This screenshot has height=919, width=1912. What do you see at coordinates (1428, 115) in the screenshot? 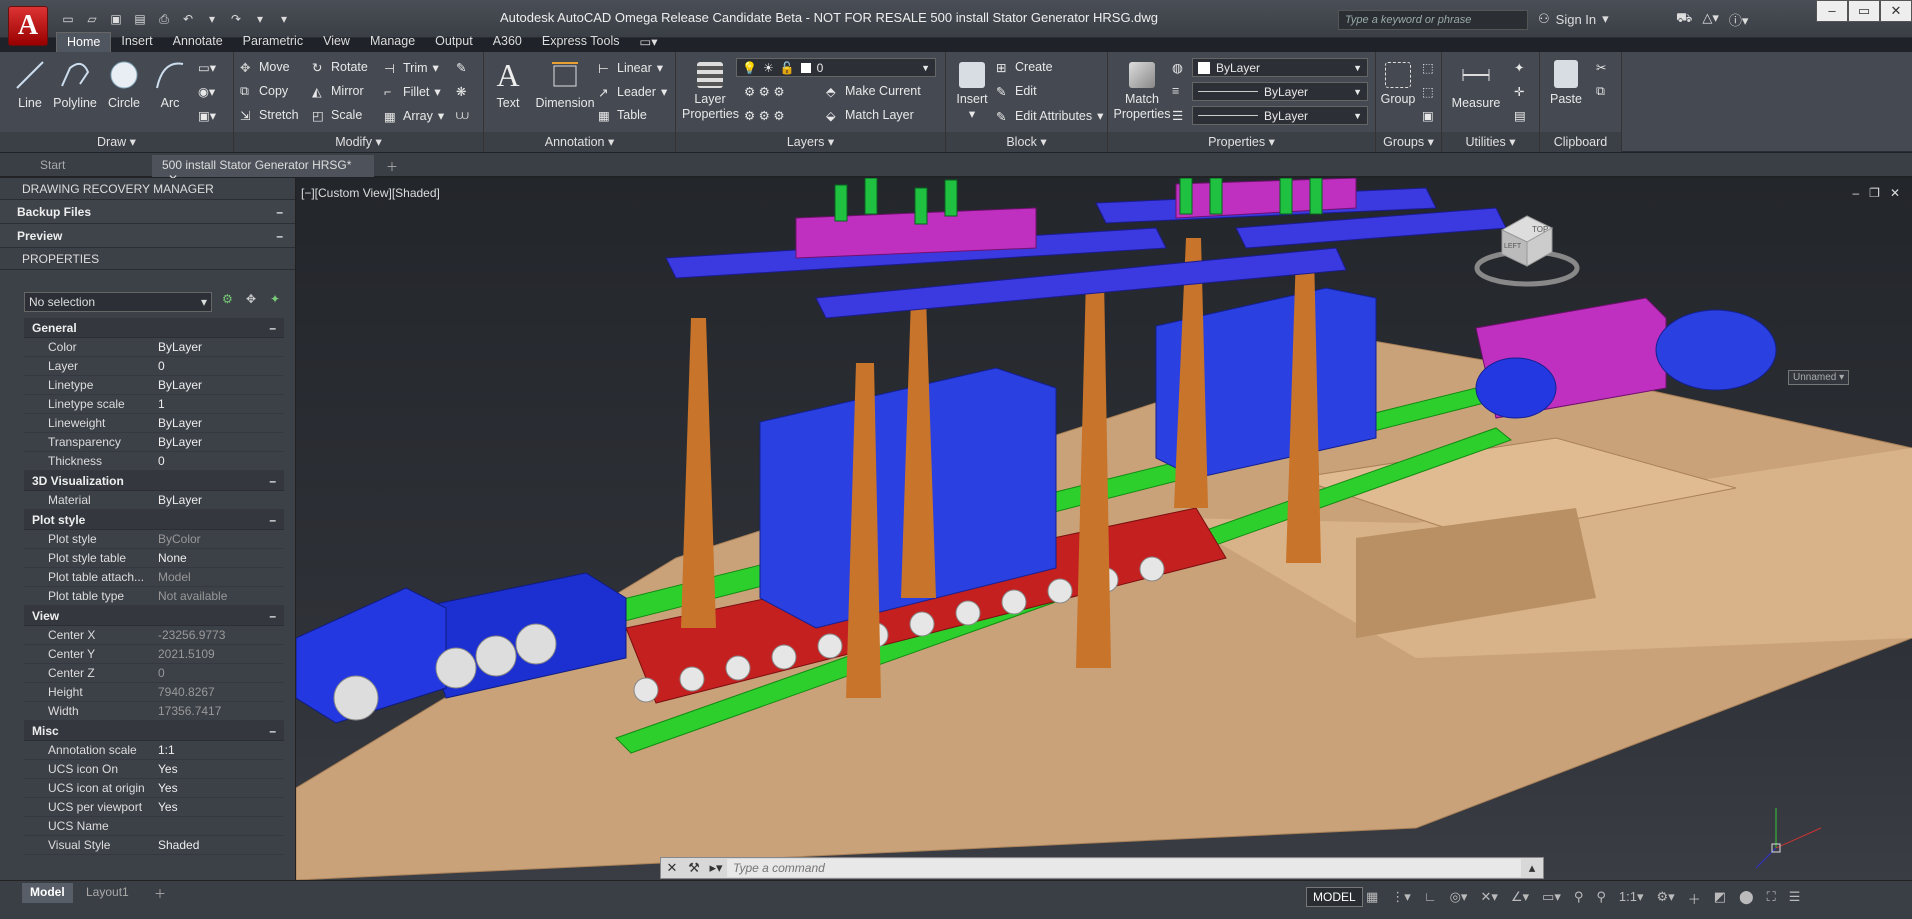
I see `group-select-icon: ▣` at bounding box center [1428, 115].